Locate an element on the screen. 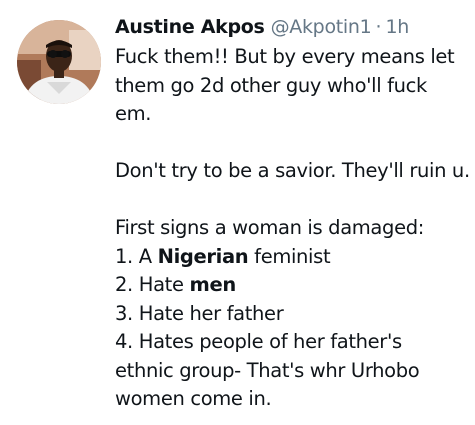  user-handle: @Akpotin1 is located at coordinates (321, 27).